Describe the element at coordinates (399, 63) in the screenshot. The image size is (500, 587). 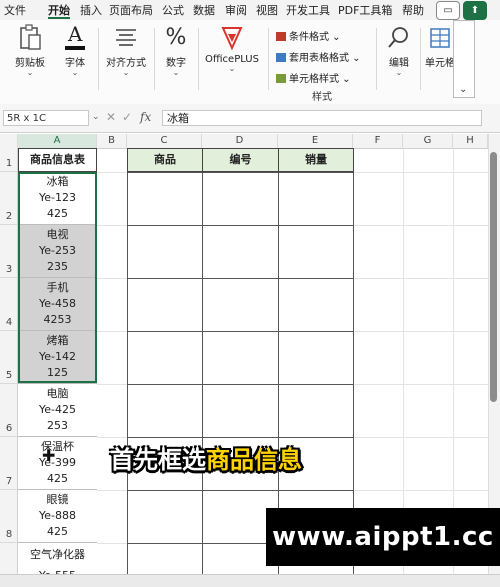
I see `edit-label: 编辑` at that location.